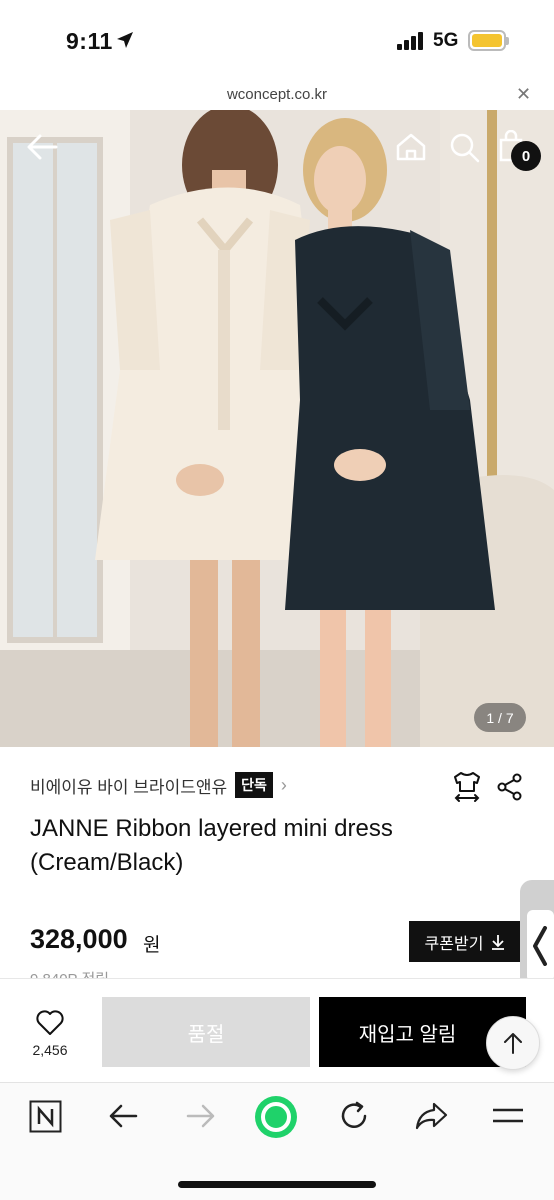 The width and height of the screenshot is (554, 1200). Describe the element at coordinates (254, 785) in the screenshot. I see `exclusive-badge: 단독` at that location.